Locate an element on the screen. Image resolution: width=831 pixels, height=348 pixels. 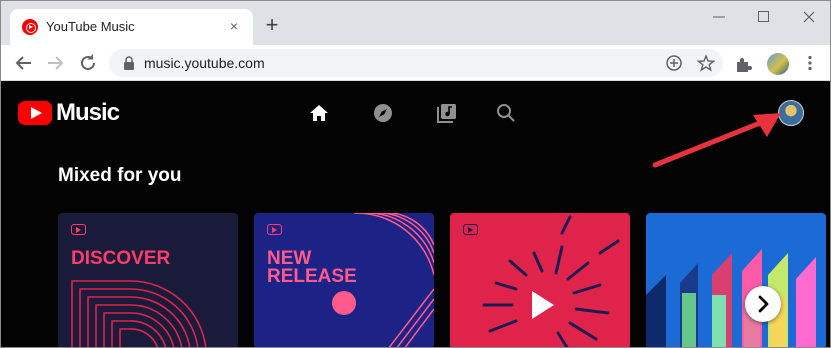
logo-text: Music is located at coordinates (88, 112).